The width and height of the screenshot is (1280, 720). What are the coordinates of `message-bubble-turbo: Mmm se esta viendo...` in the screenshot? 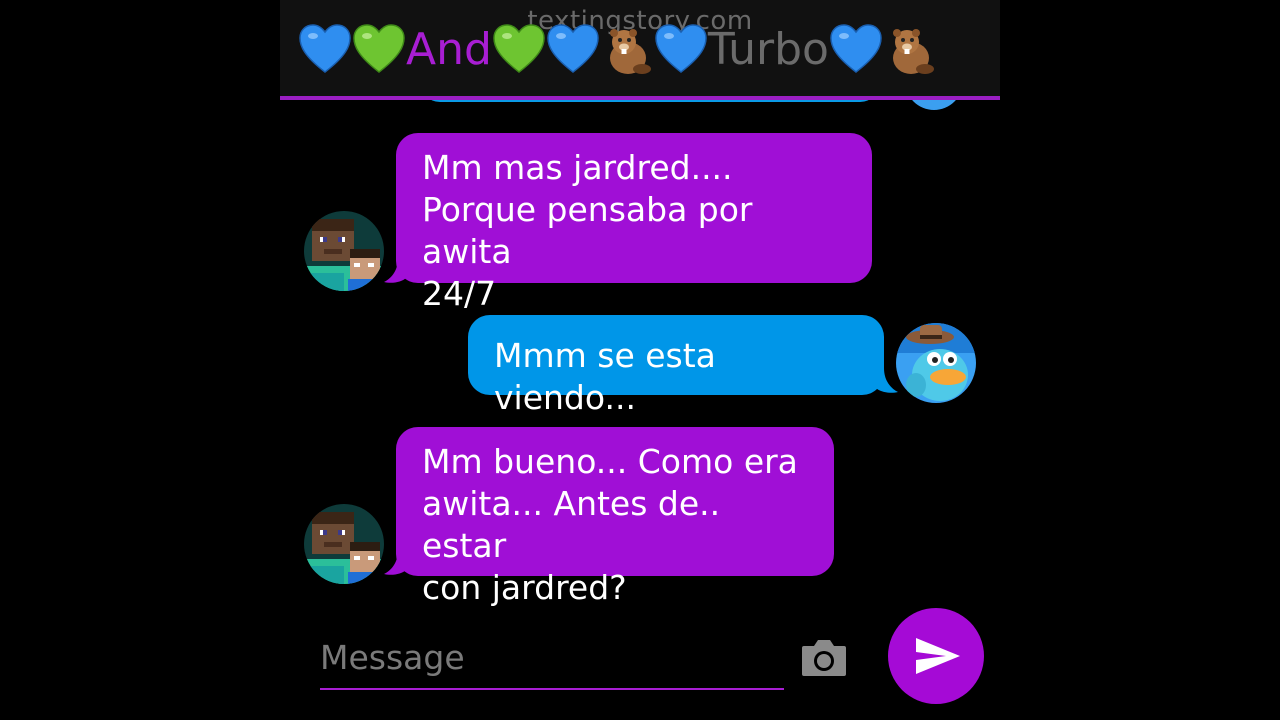 It's located at (676, 366).